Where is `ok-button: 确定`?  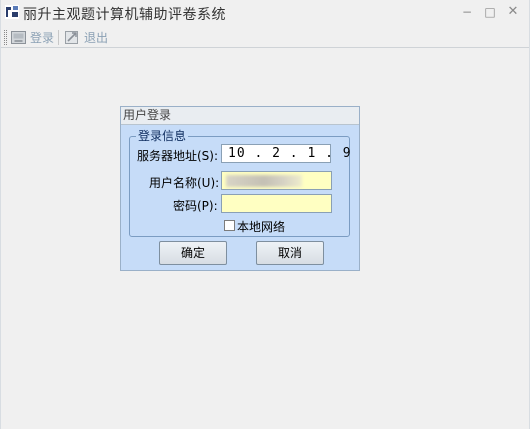 ok-button: 确定 is located at coordinates (193, 253).